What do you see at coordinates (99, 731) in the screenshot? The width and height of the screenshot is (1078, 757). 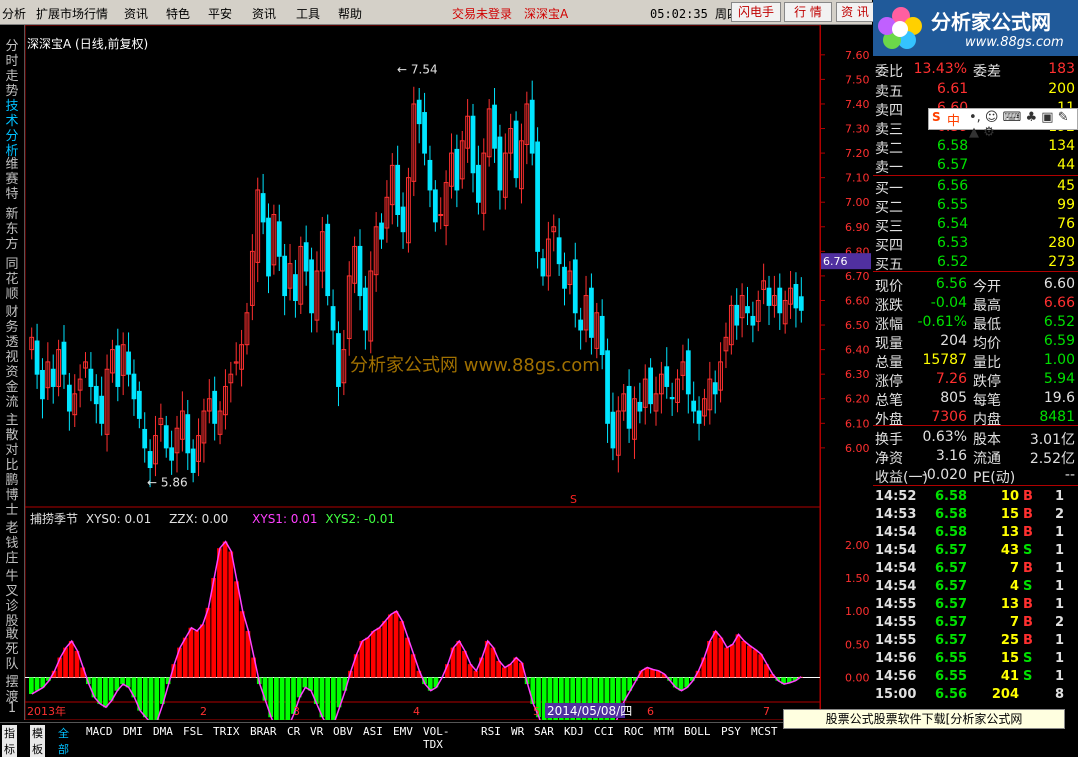 I see `indicator-tab: MACD` at bounding box center [99, 731].